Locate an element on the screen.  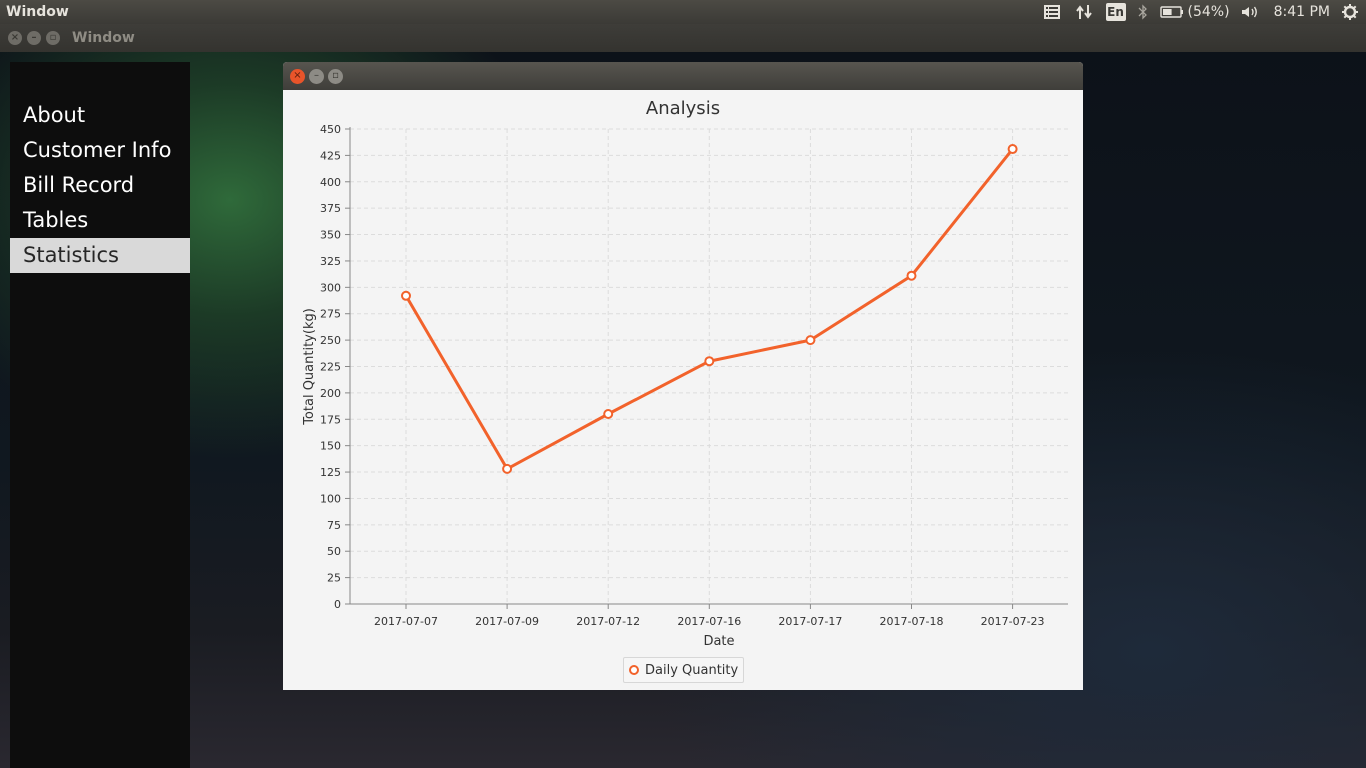
chart-title: Analysis is located at coordinates (683, 108).